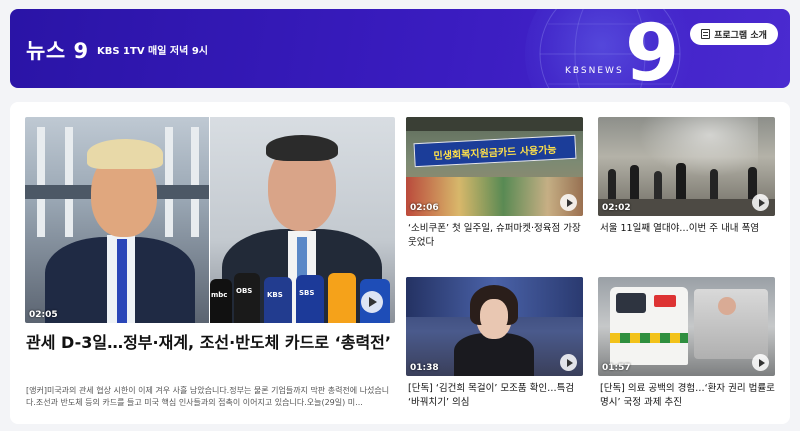 This screenshot has height=431, width=800. What do you see at coordinates (740, 35) in the screenshot?
I see `program-intro-label: 프로그램 소개` at bounding box center [740, 35].